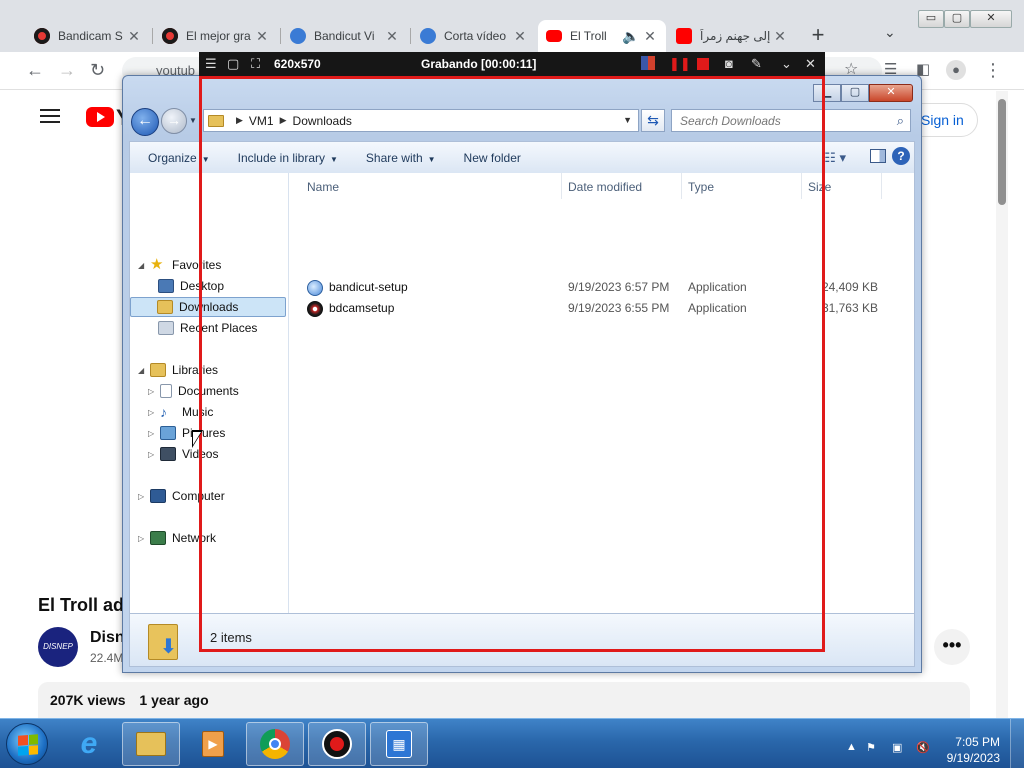 This screenshot has height=768, width=1024. Describe the element at coordinates (602, 36) in the screenshot. I see `tab-el-troll: El Troll 🔈 ✕` at that location.